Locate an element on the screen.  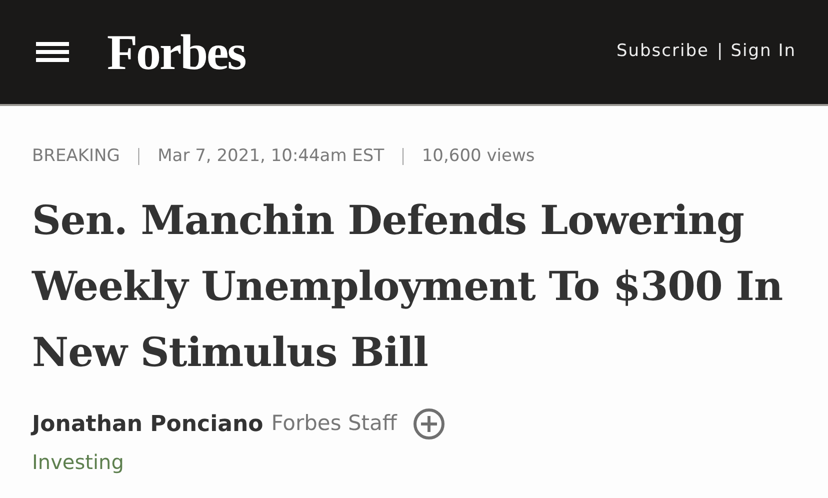
meta-text: Mar 7, 2021, 10:44am EST is located at coordinates (271, 156).